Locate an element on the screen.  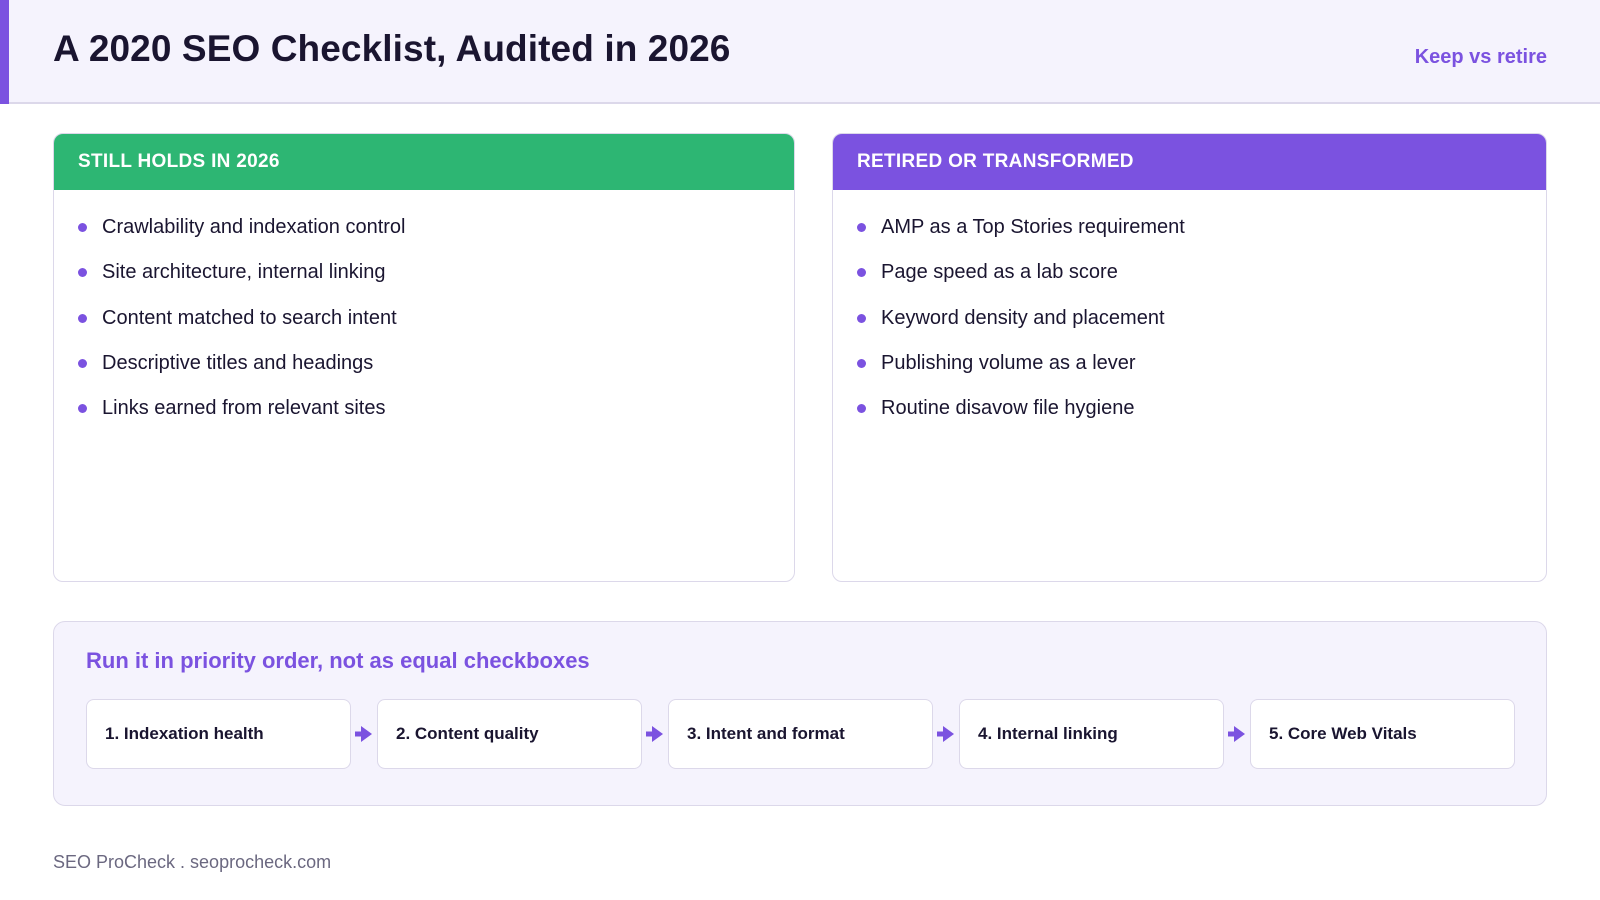
footer-credit: SEO ProCheck . seoprocheck.com is located at coordinates (192, 862).